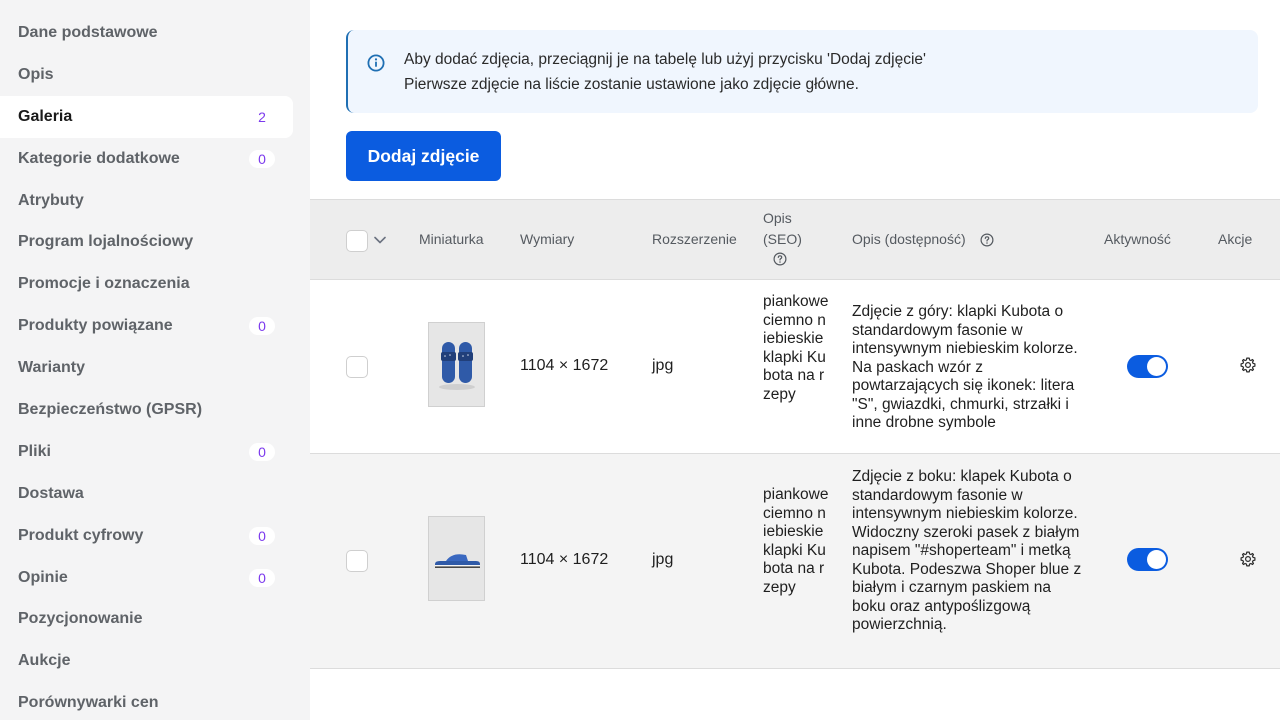 This screenshot has height=720, width=1280. I want to click on sidebar-item-dane-podstawowe: Dane podstawowe, so click(146, 33).